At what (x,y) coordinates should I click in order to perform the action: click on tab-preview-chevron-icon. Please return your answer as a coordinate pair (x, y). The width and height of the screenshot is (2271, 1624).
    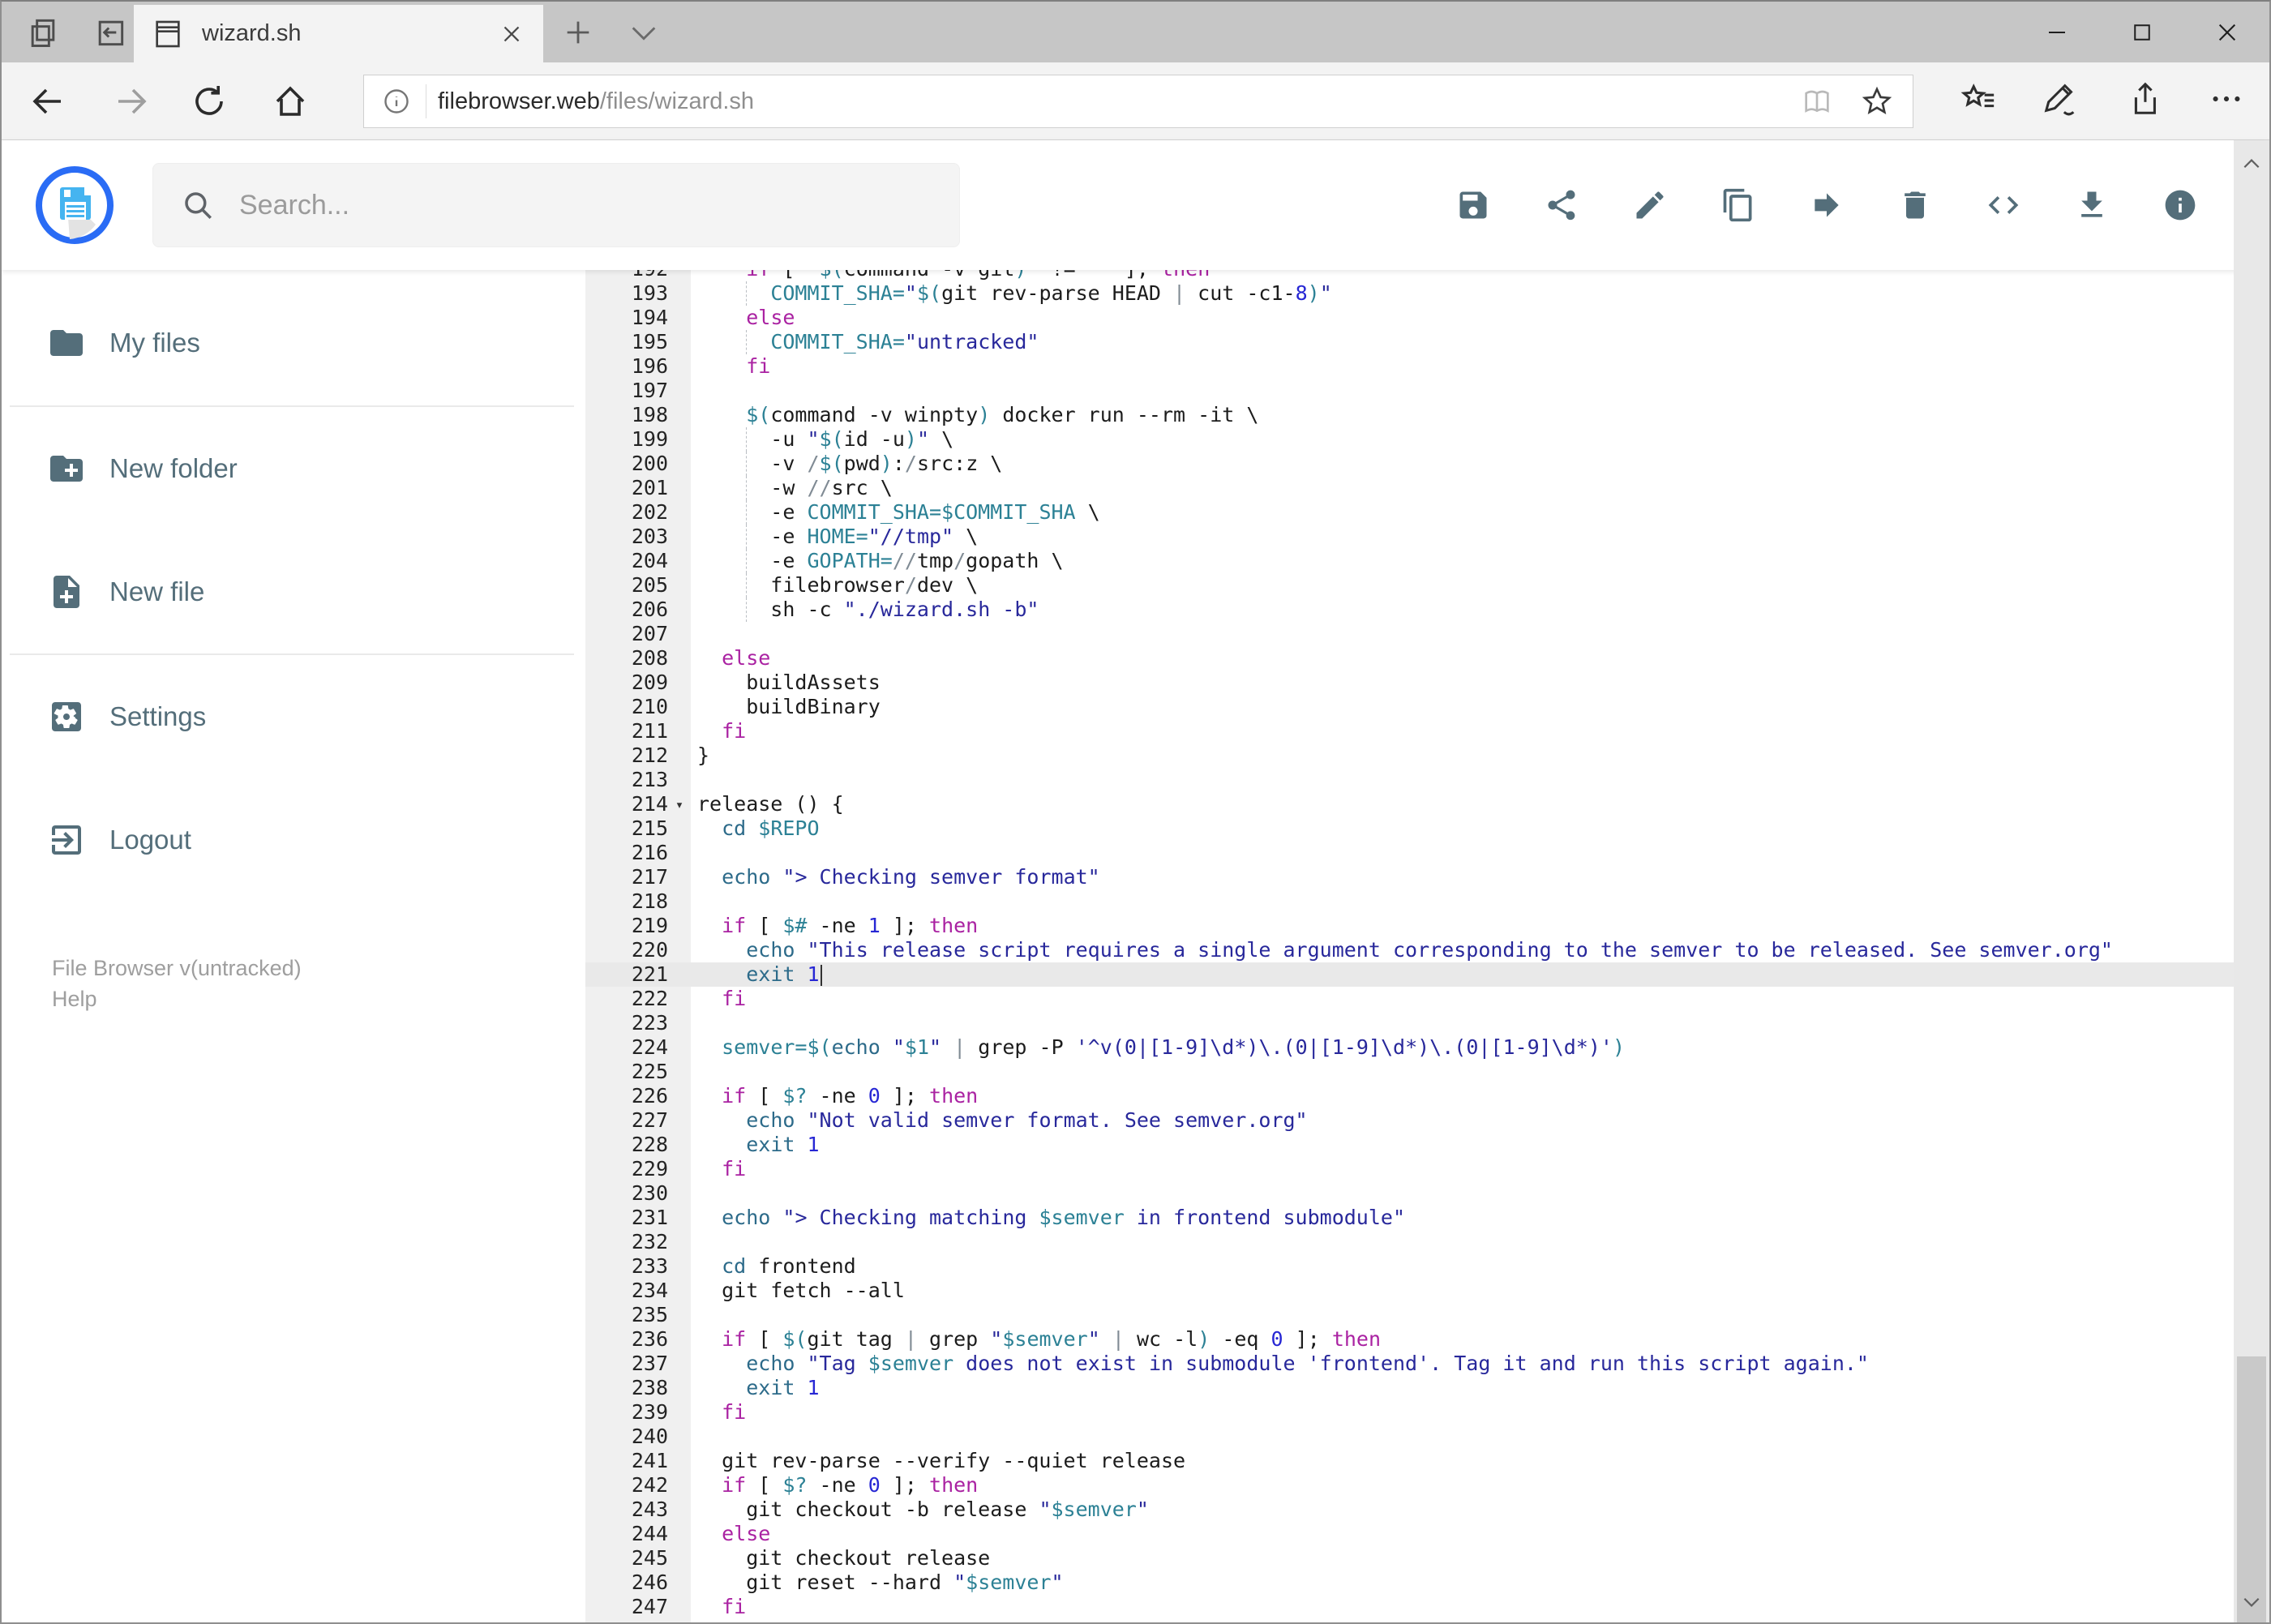
    Looking at the image, I should click on (644, 33).